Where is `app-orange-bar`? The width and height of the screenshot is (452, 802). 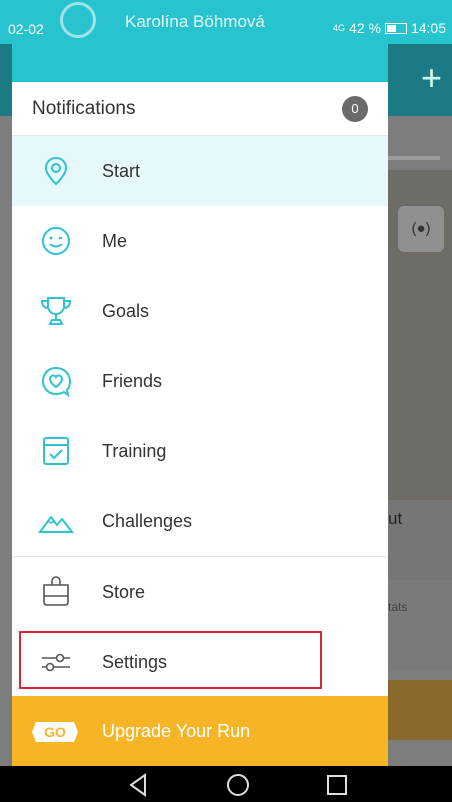 app-orange-bar is located at coordinates (420, 710).